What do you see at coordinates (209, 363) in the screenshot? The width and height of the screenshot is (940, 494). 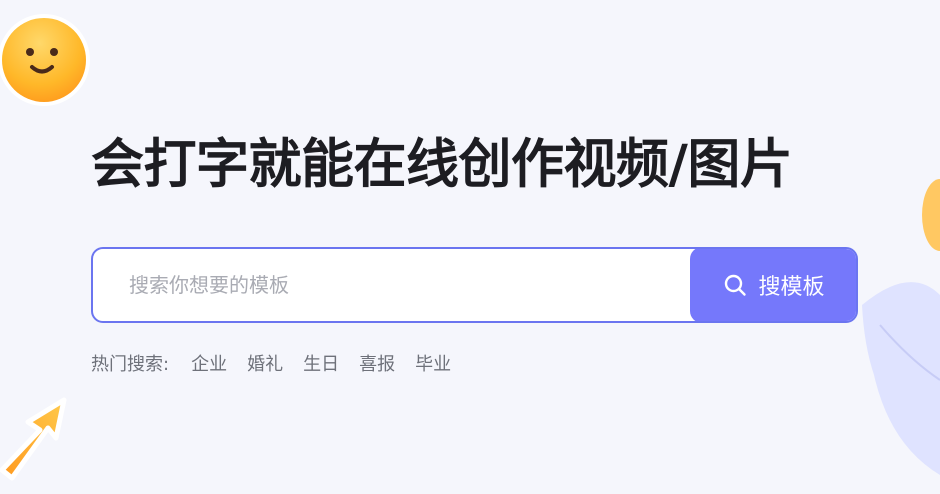 I see `hot-search-item: 企业` at bounding box center [209, 363].